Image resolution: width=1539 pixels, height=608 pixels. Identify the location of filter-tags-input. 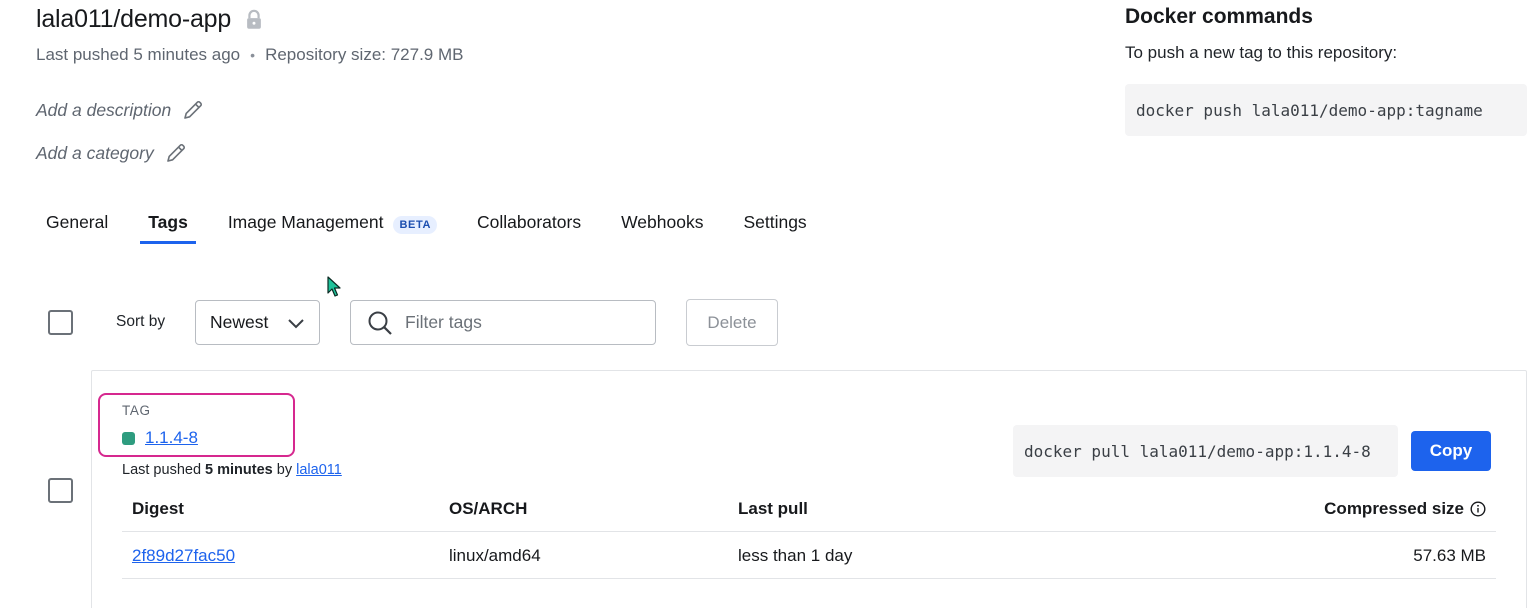
(520, 322).